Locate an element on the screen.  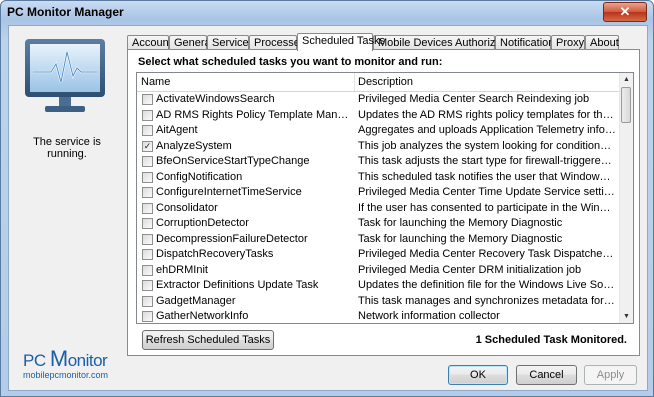
task-name: ActivateWindowsSearch is located at coordinates (215, 99).